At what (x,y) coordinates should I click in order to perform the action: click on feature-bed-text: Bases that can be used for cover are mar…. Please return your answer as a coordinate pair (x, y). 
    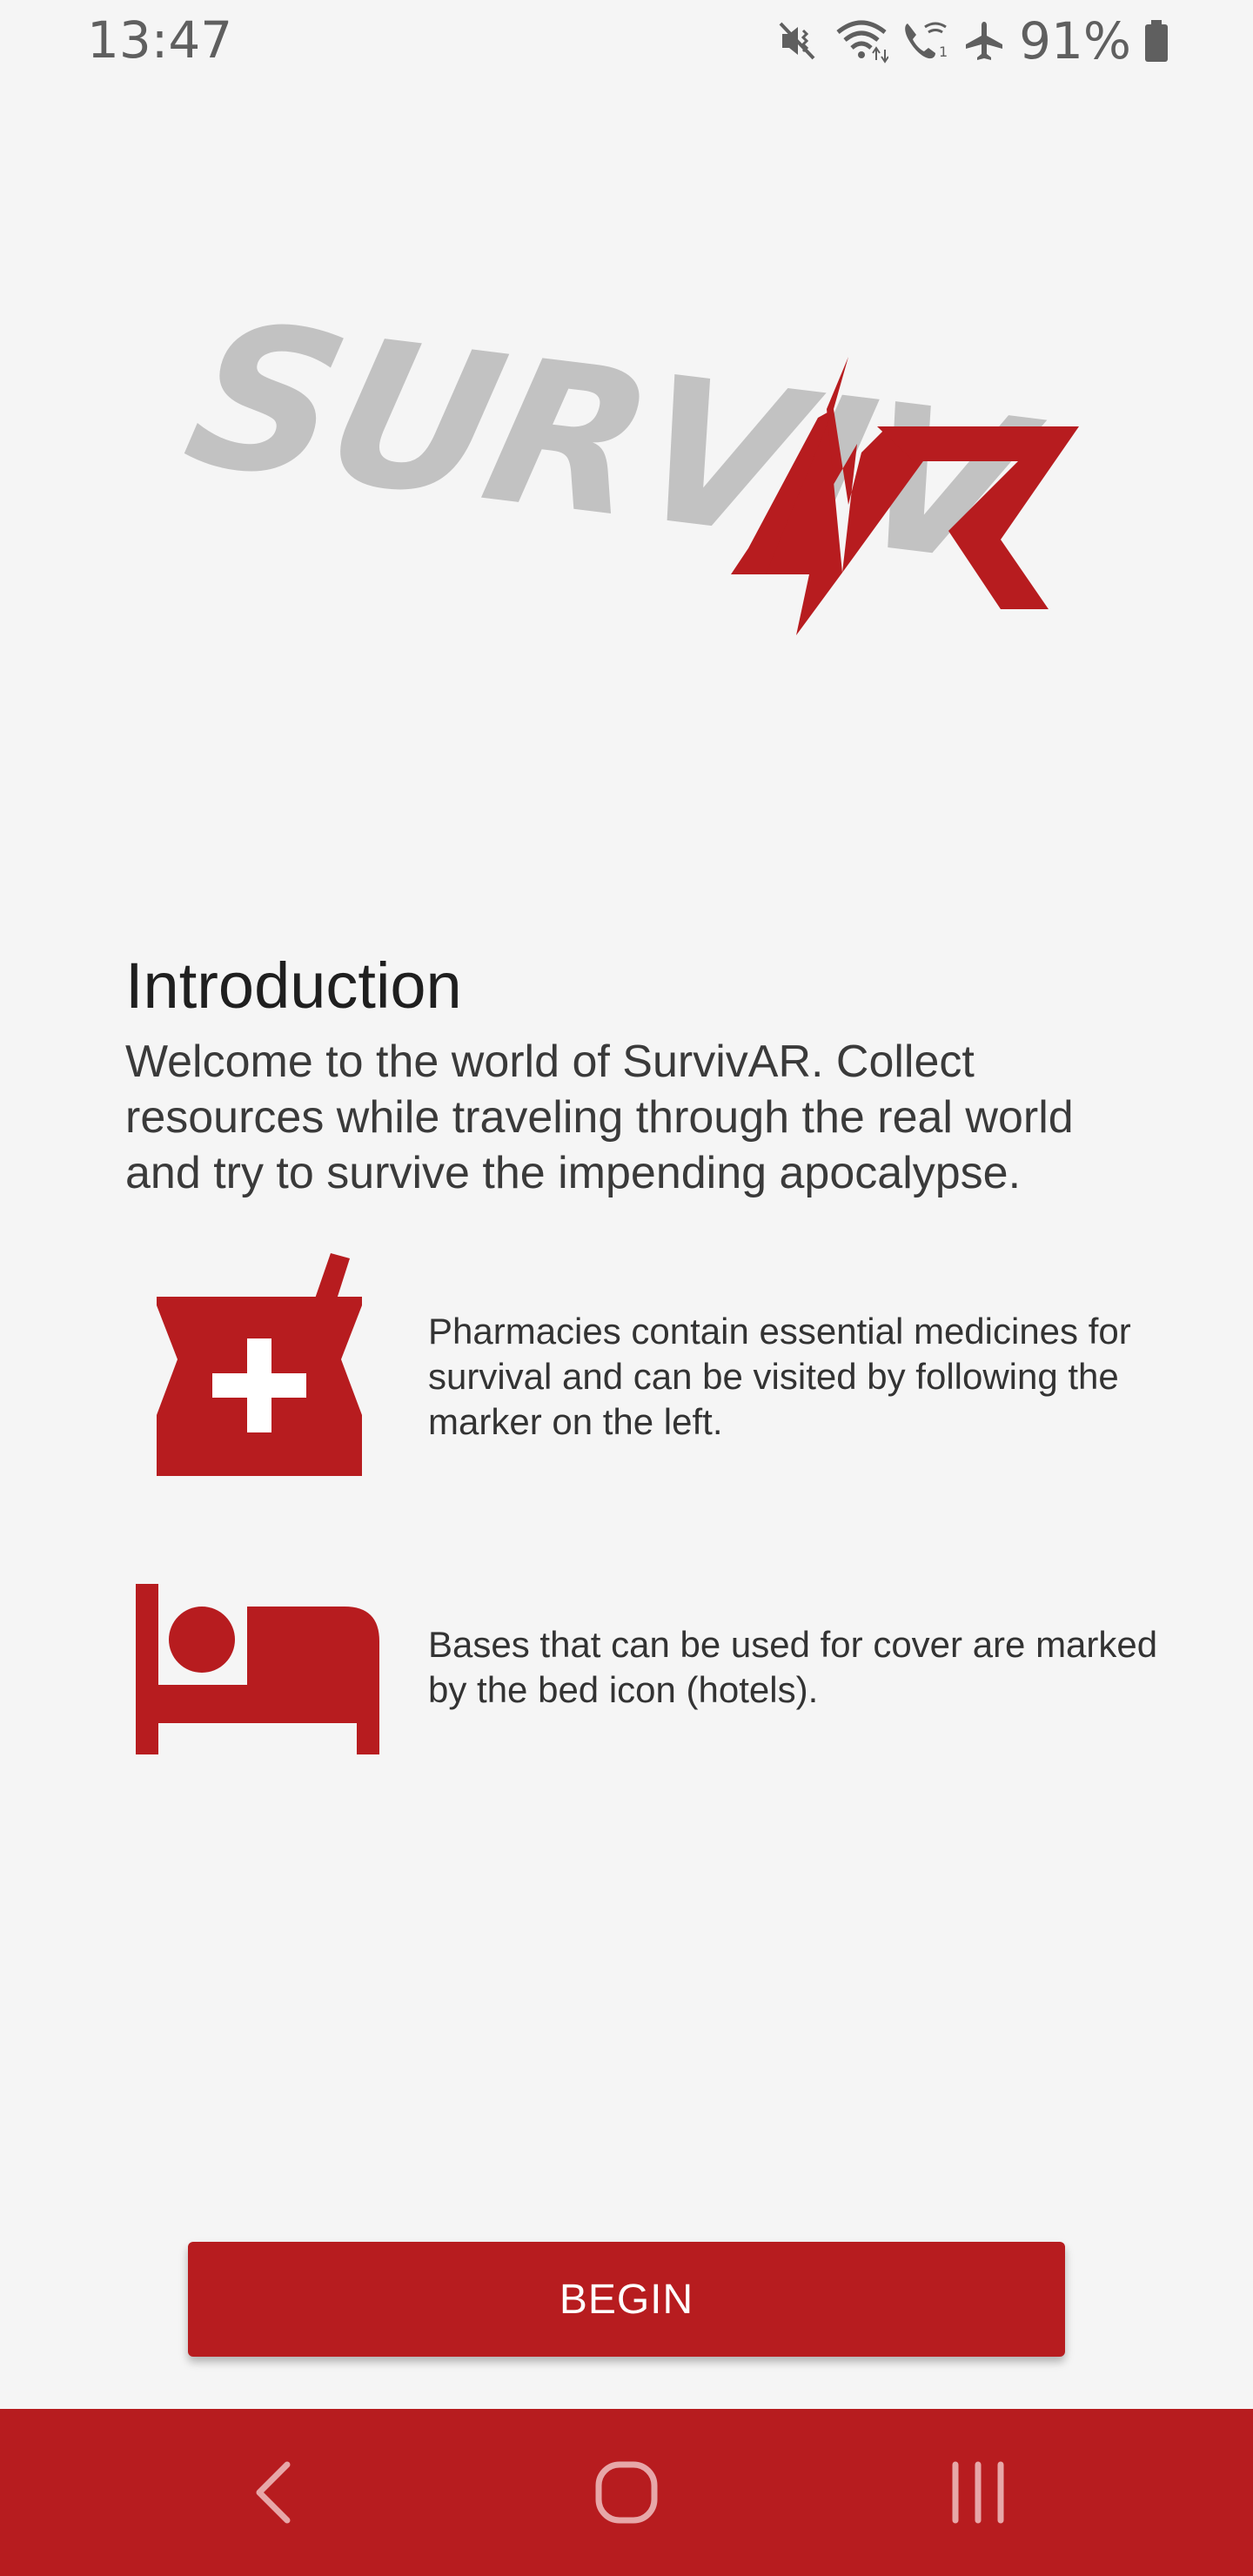
    Looking at the image, I should click on (793, 1667).